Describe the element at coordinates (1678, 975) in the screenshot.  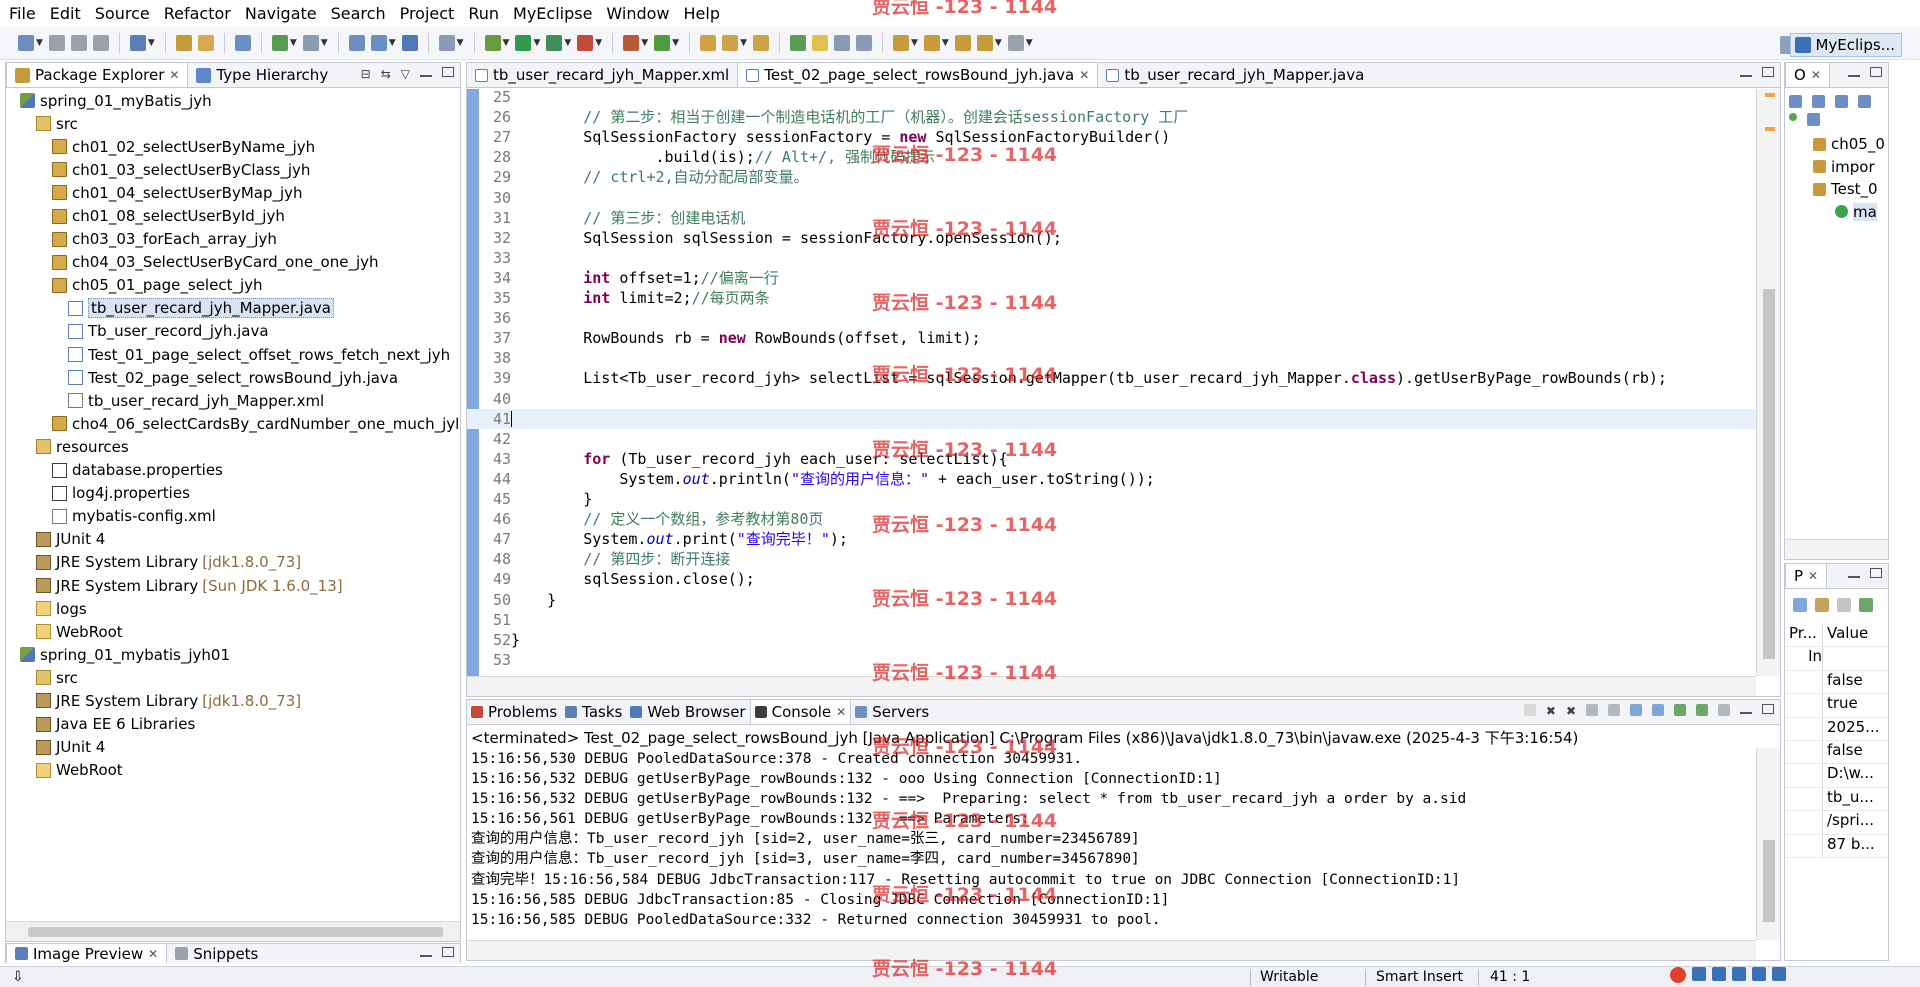
I see `ime-logo-icon` at that location.